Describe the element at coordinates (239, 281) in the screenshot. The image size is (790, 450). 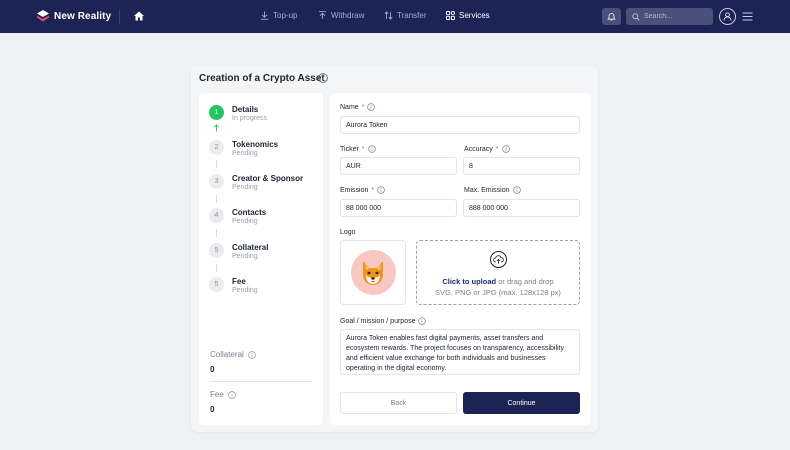
I see `step-title: Fee` at that location.